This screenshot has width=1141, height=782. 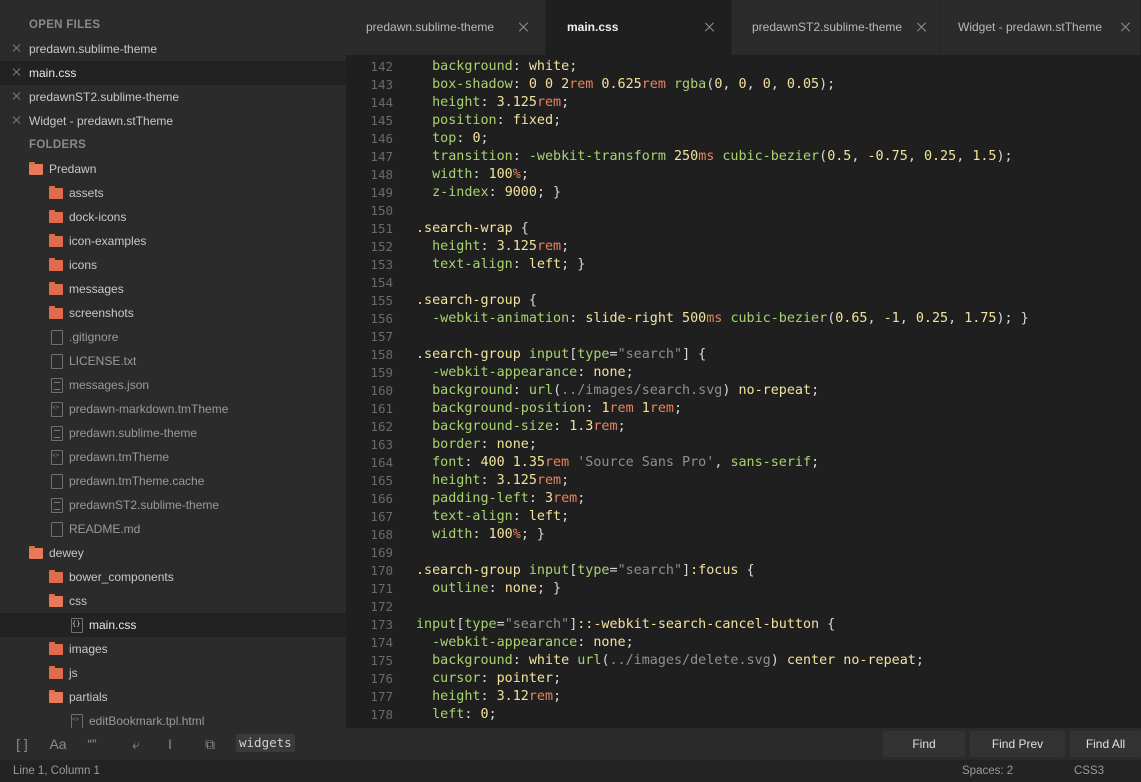 I want to click on line-number: 160, so click(x=381, y=390).